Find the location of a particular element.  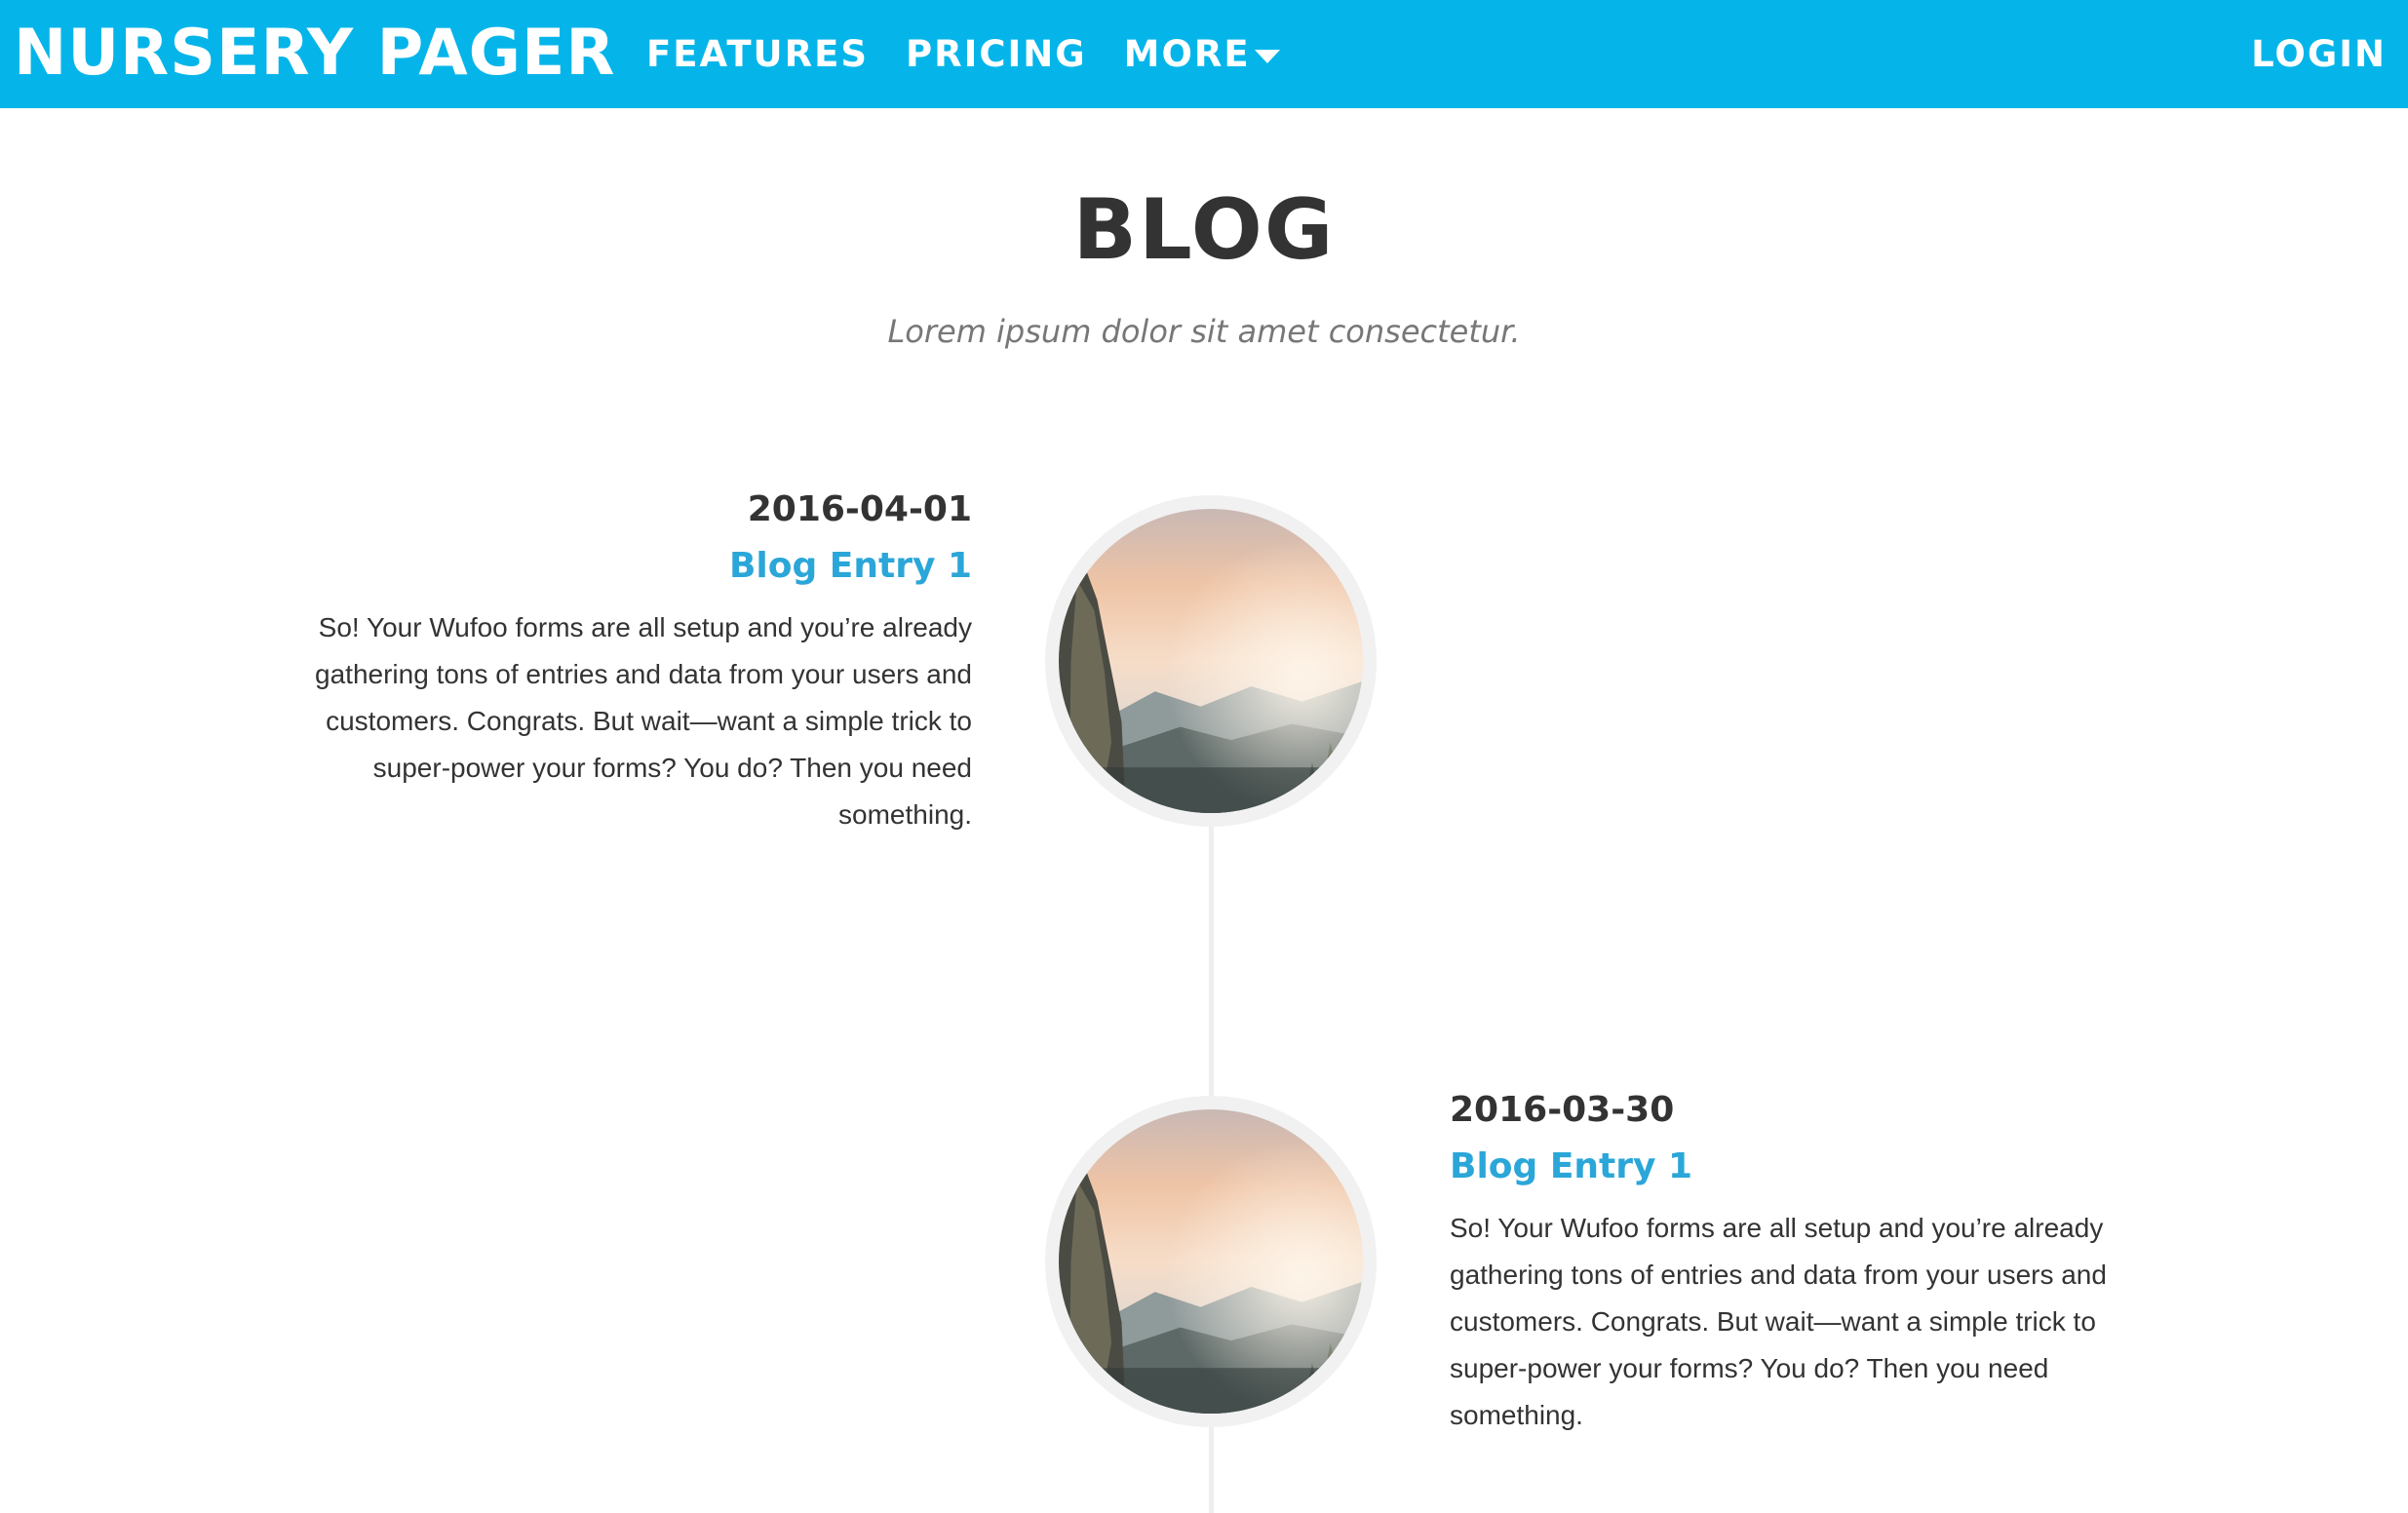

nav-links: FEATURES PRICING MORE is located at coordinates (981, 54).